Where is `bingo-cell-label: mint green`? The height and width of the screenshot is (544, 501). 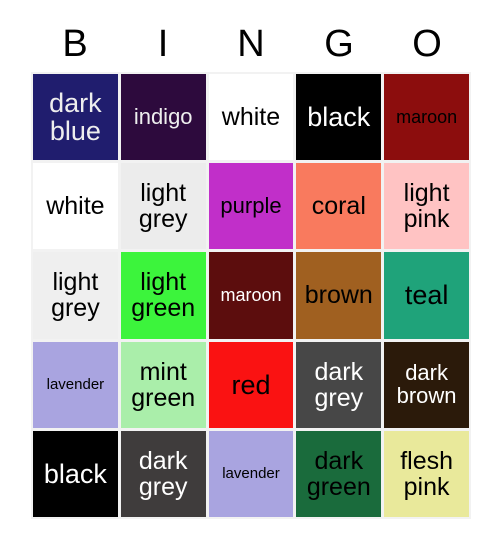 bingo-cell-label: mint green is located at coordinates (163, 384).